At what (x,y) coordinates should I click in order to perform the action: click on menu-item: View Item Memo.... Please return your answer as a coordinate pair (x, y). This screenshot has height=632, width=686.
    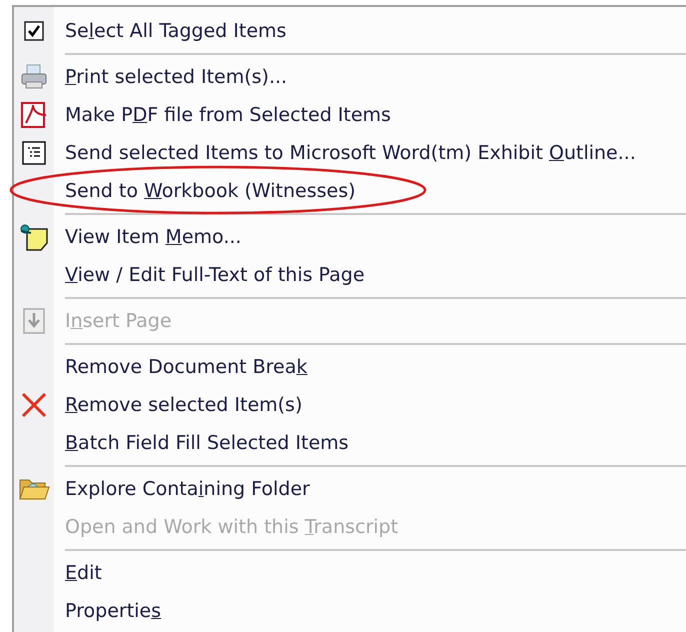
    Looking at the image, I should click on (153, 237).